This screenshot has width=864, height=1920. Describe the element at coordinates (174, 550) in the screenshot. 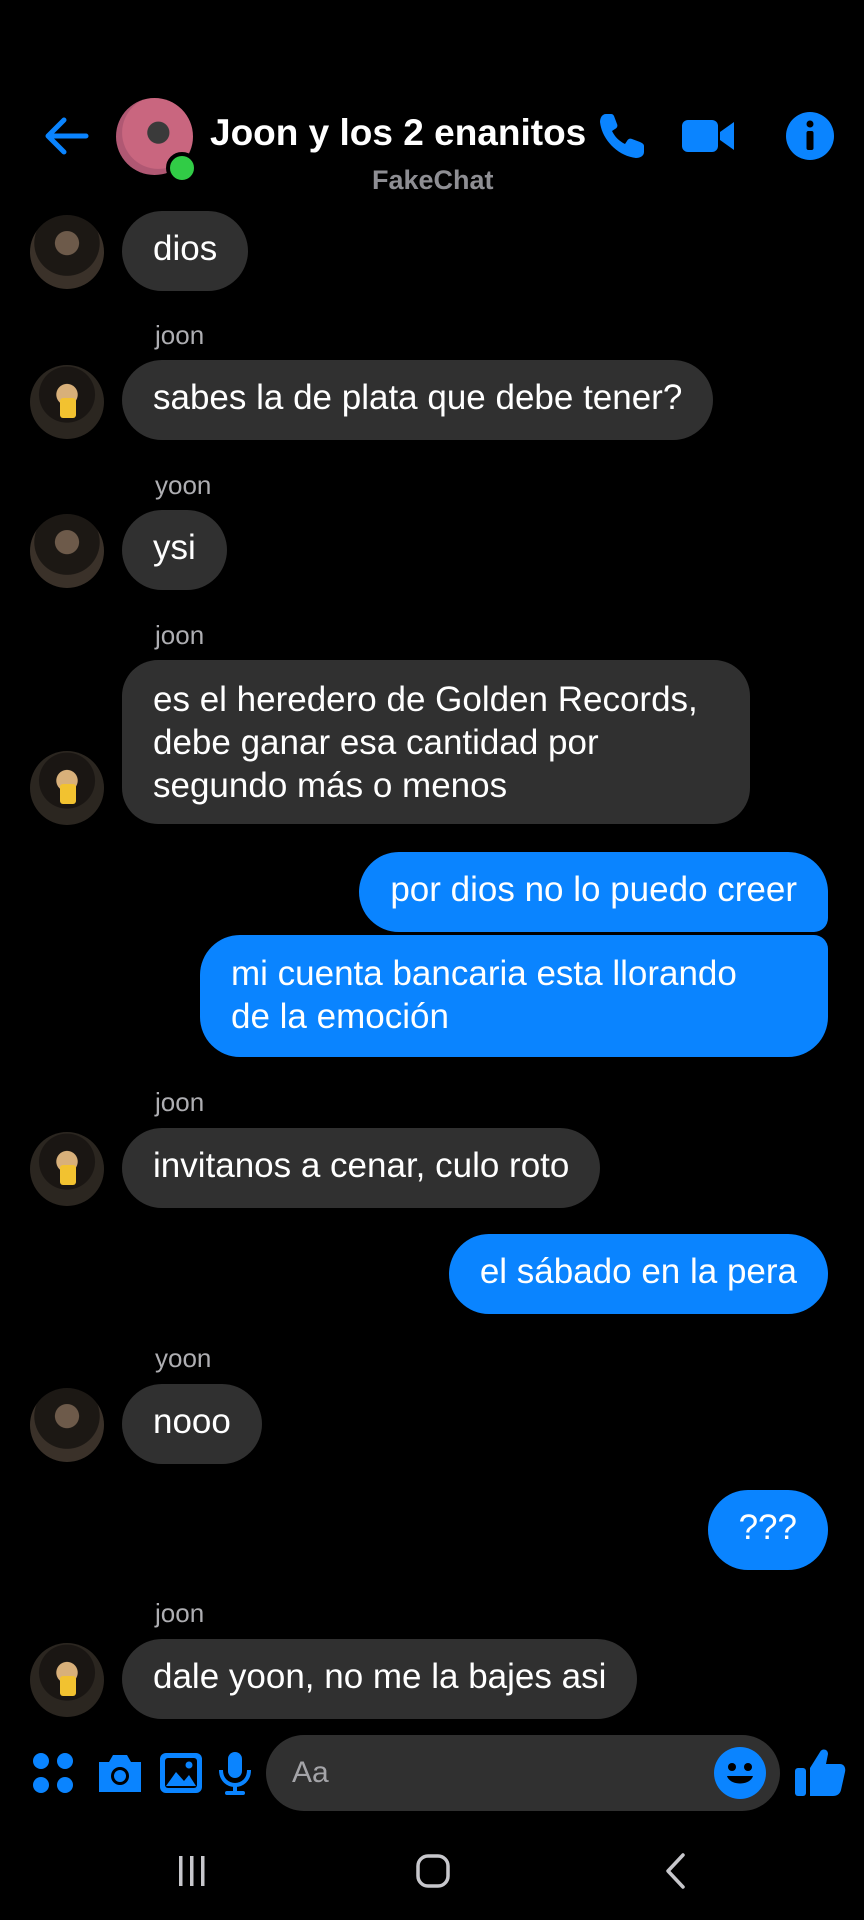

I see `message-bubble-incoming: ysi` at that location.